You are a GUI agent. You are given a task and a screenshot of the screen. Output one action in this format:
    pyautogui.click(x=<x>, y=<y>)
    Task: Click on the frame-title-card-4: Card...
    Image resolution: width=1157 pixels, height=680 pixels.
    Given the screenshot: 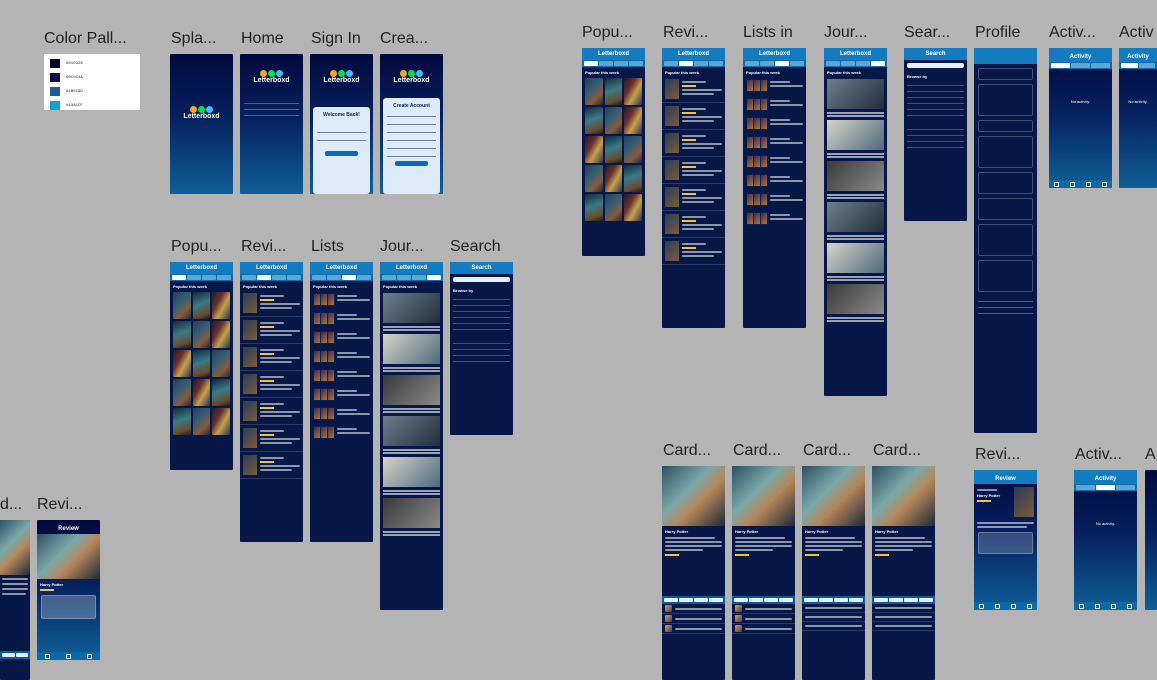 What is the action you would take?
    pyautogui.click(x=897, y=451)
    